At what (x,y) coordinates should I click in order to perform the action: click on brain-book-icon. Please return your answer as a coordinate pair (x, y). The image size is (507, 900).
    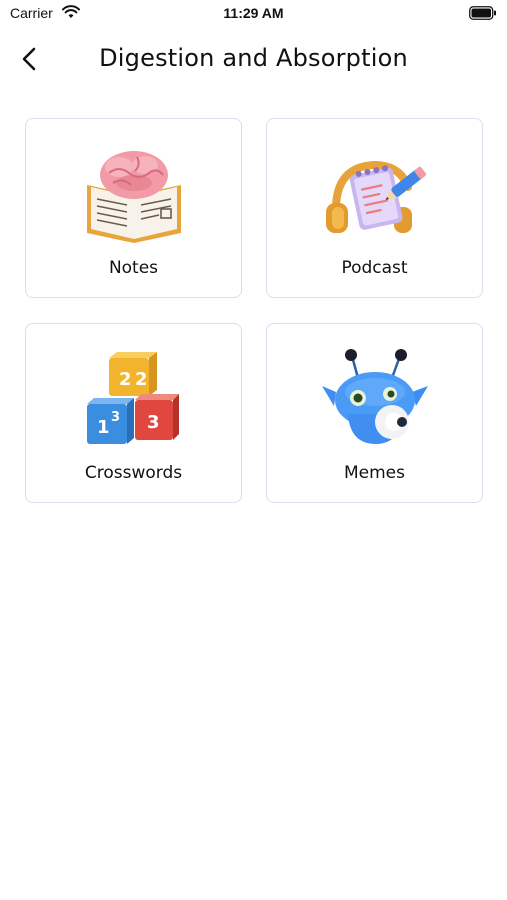
    Looking at the image, I should click on (134, 193).